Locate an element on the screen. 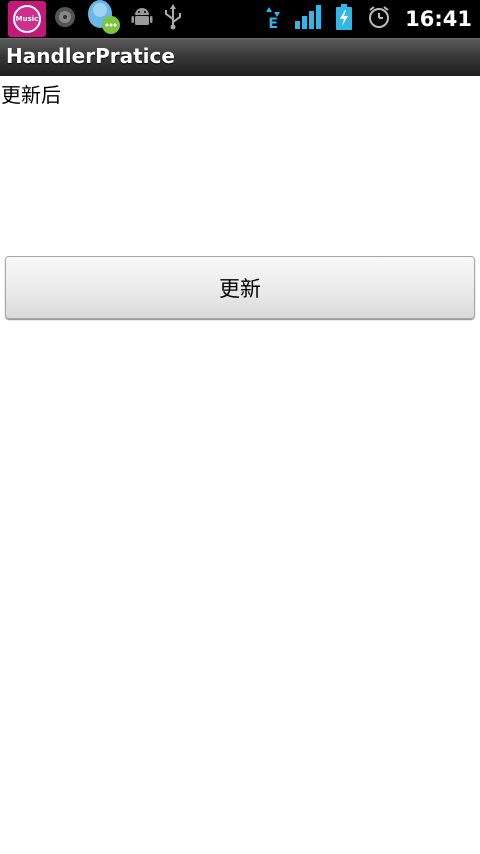  usb-icon is located at coordinates (173, 19).